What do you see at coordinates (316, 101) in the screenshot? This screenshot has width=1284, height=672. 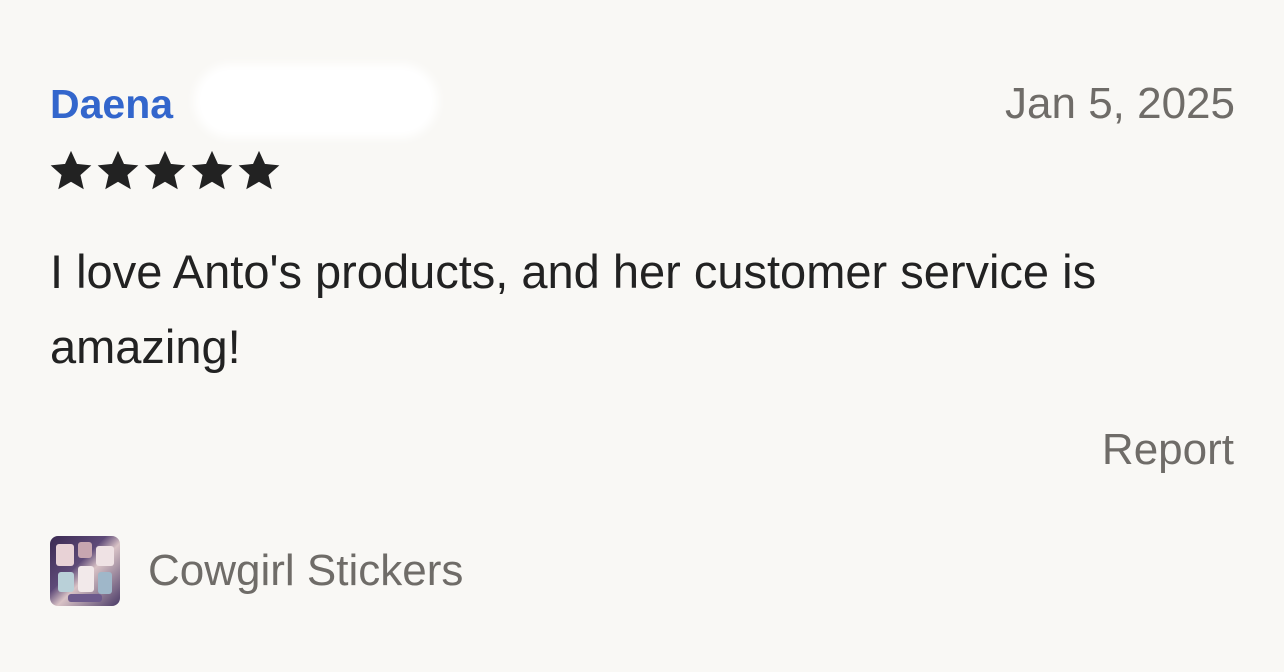 I see `redacted-surname` at bounding box center [316, 101].